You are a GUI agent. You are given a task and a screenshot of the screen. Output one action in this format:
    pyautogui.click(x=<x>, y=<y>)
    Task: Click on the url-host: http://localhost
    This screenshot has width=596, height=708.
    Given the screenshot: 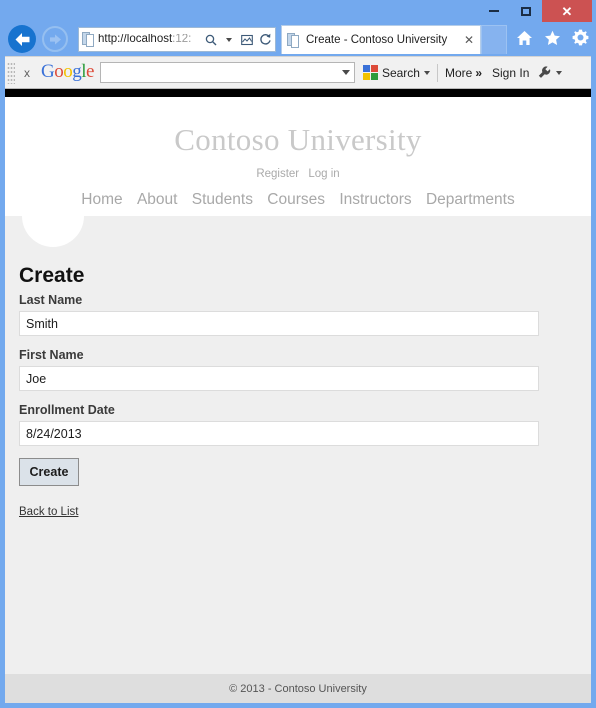 What is the action you would take?
    pyautogui.click(x=135, y=39)
    